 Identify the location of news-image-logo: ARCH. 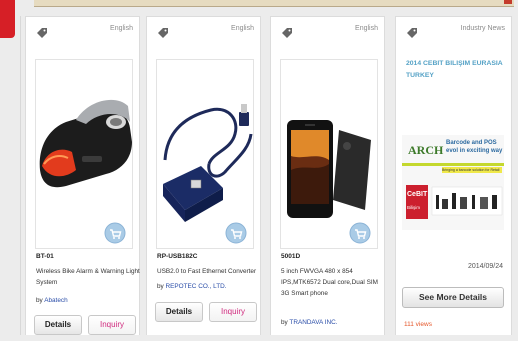
(426, 150).